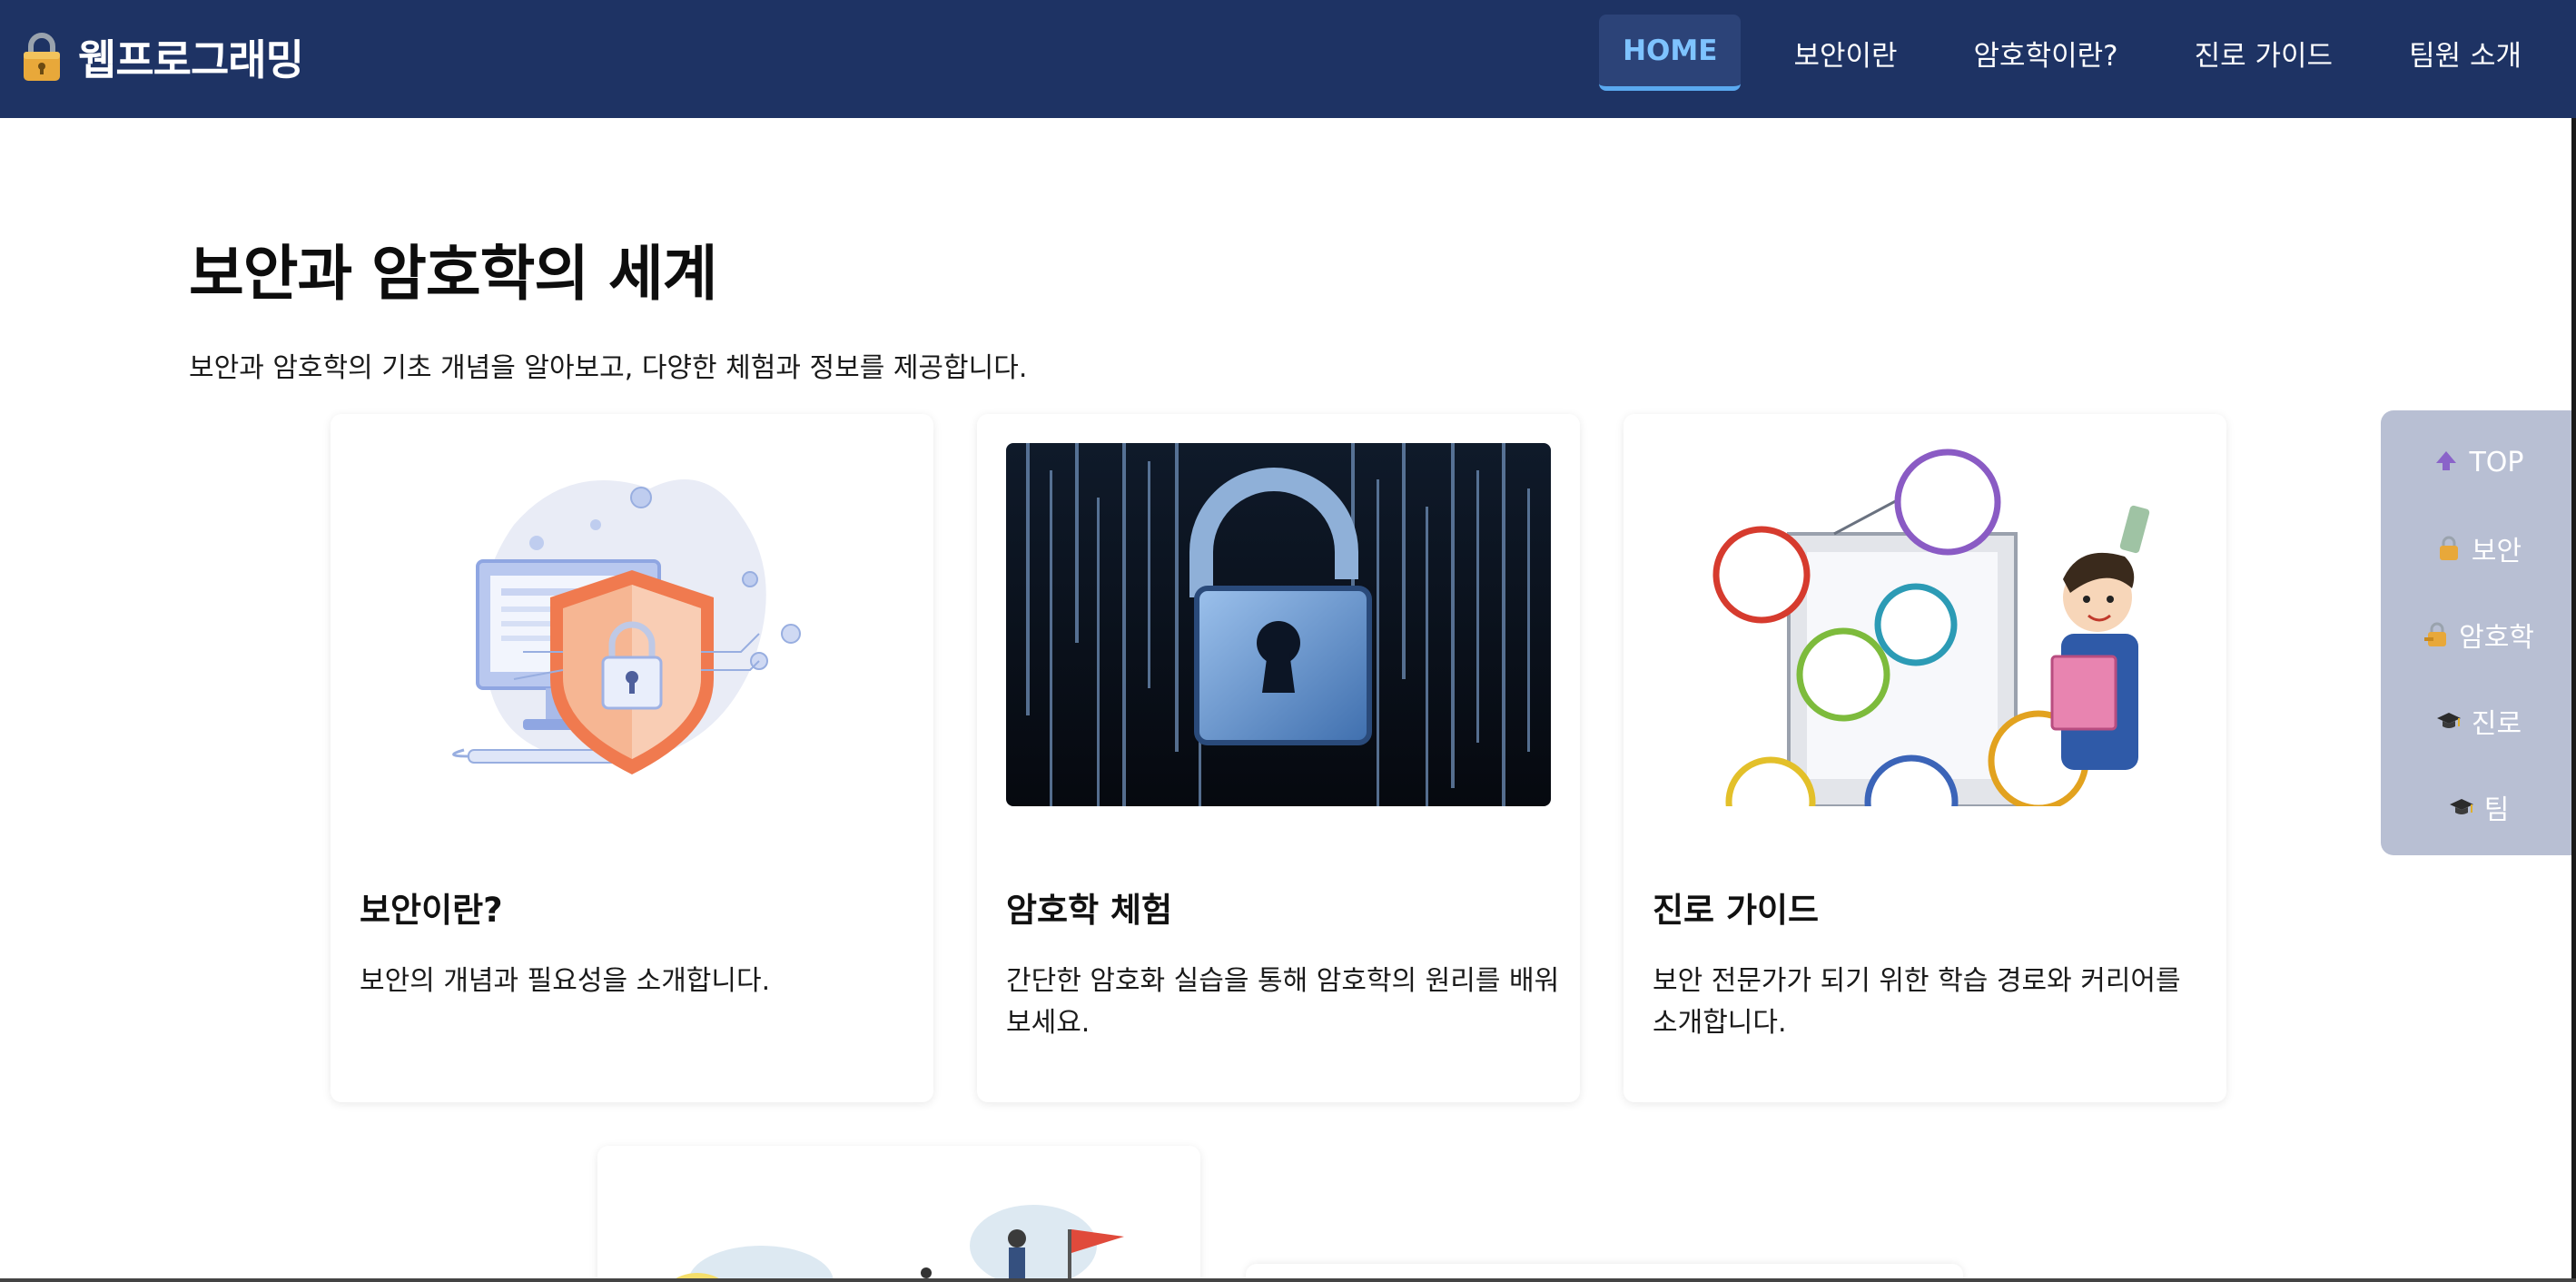 This screenshot has height=1282, width=2576. What do you see at coordinates (2496, 462) in the screenshot?
I see `quick-nav-label: TOP` at bounding box center [2496, 462].